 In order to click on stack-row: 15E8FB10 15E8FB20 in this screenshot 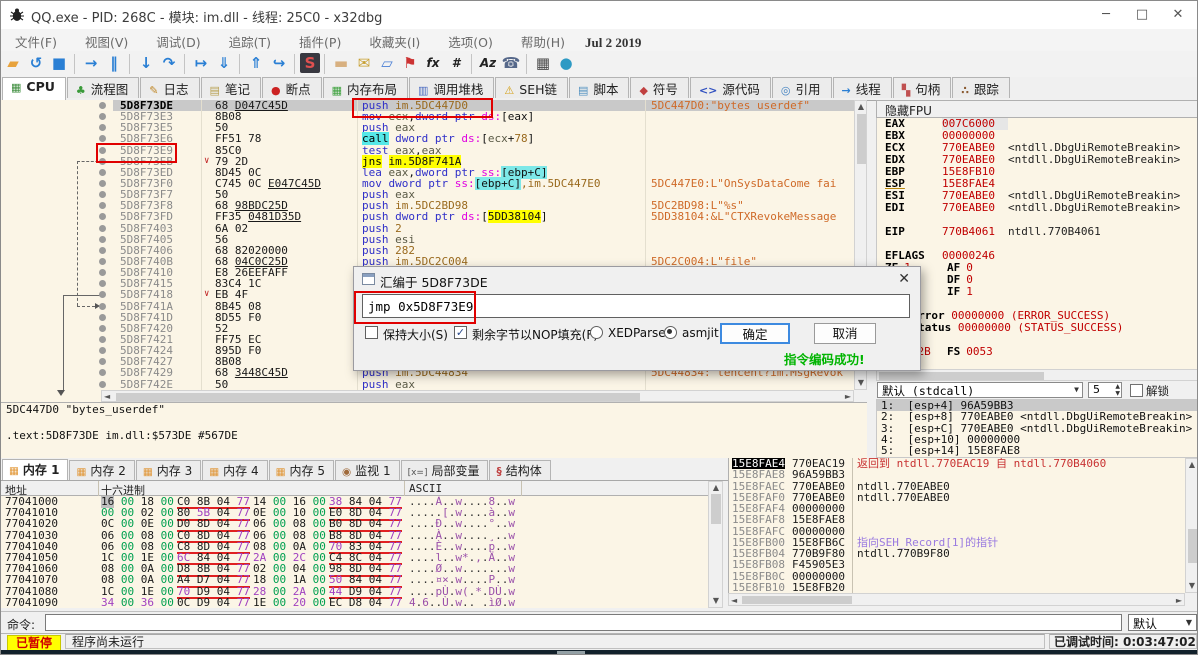, I will do `click(957, 587)`.